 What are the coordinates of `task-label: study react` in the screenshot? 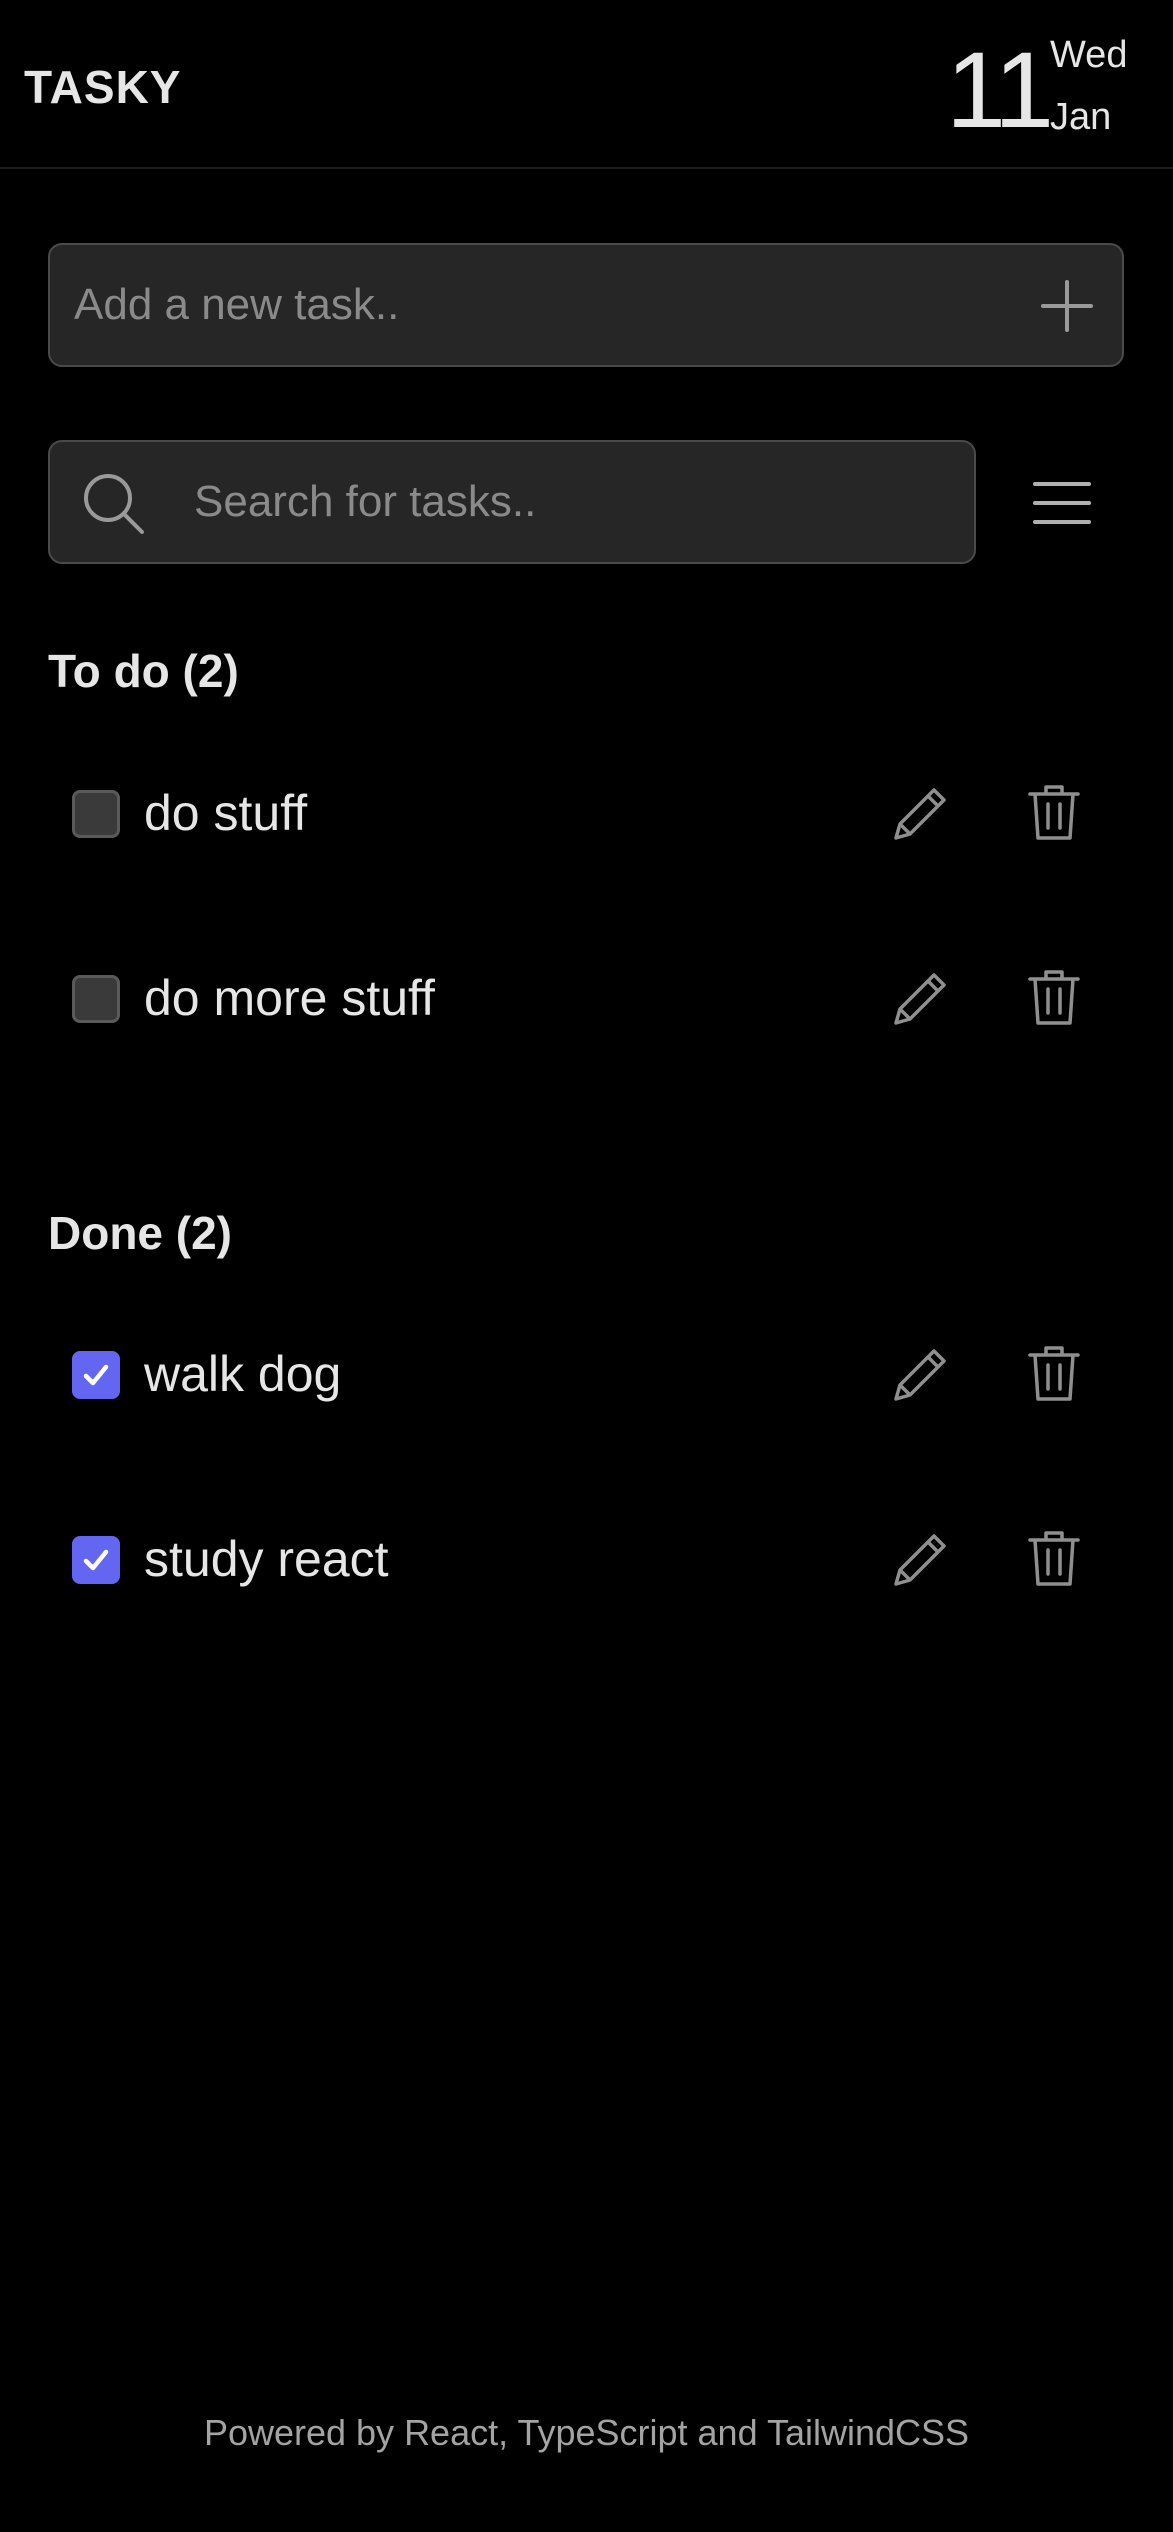 It's located at (266, 1559).